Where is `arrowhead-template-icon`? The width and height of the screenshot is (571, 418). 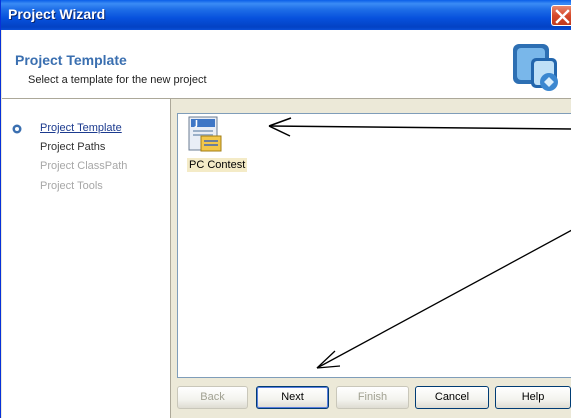
arrowhead-template-icon is located at coordinates (280, 127).